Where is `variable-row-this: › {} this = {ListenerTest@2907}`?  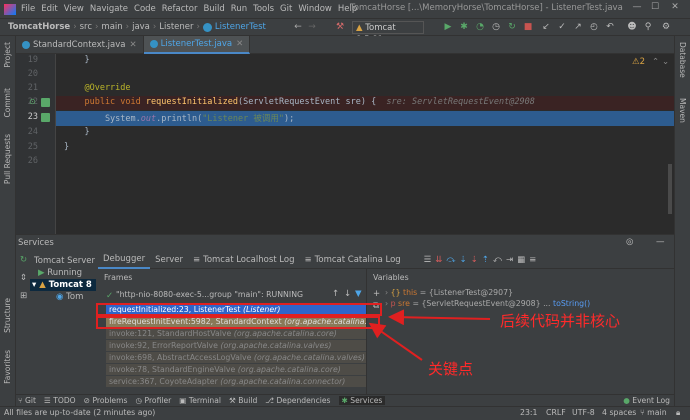
variable-row-this: › {} this = {ListenerTest@2907} is located at coordinates (449, 292).